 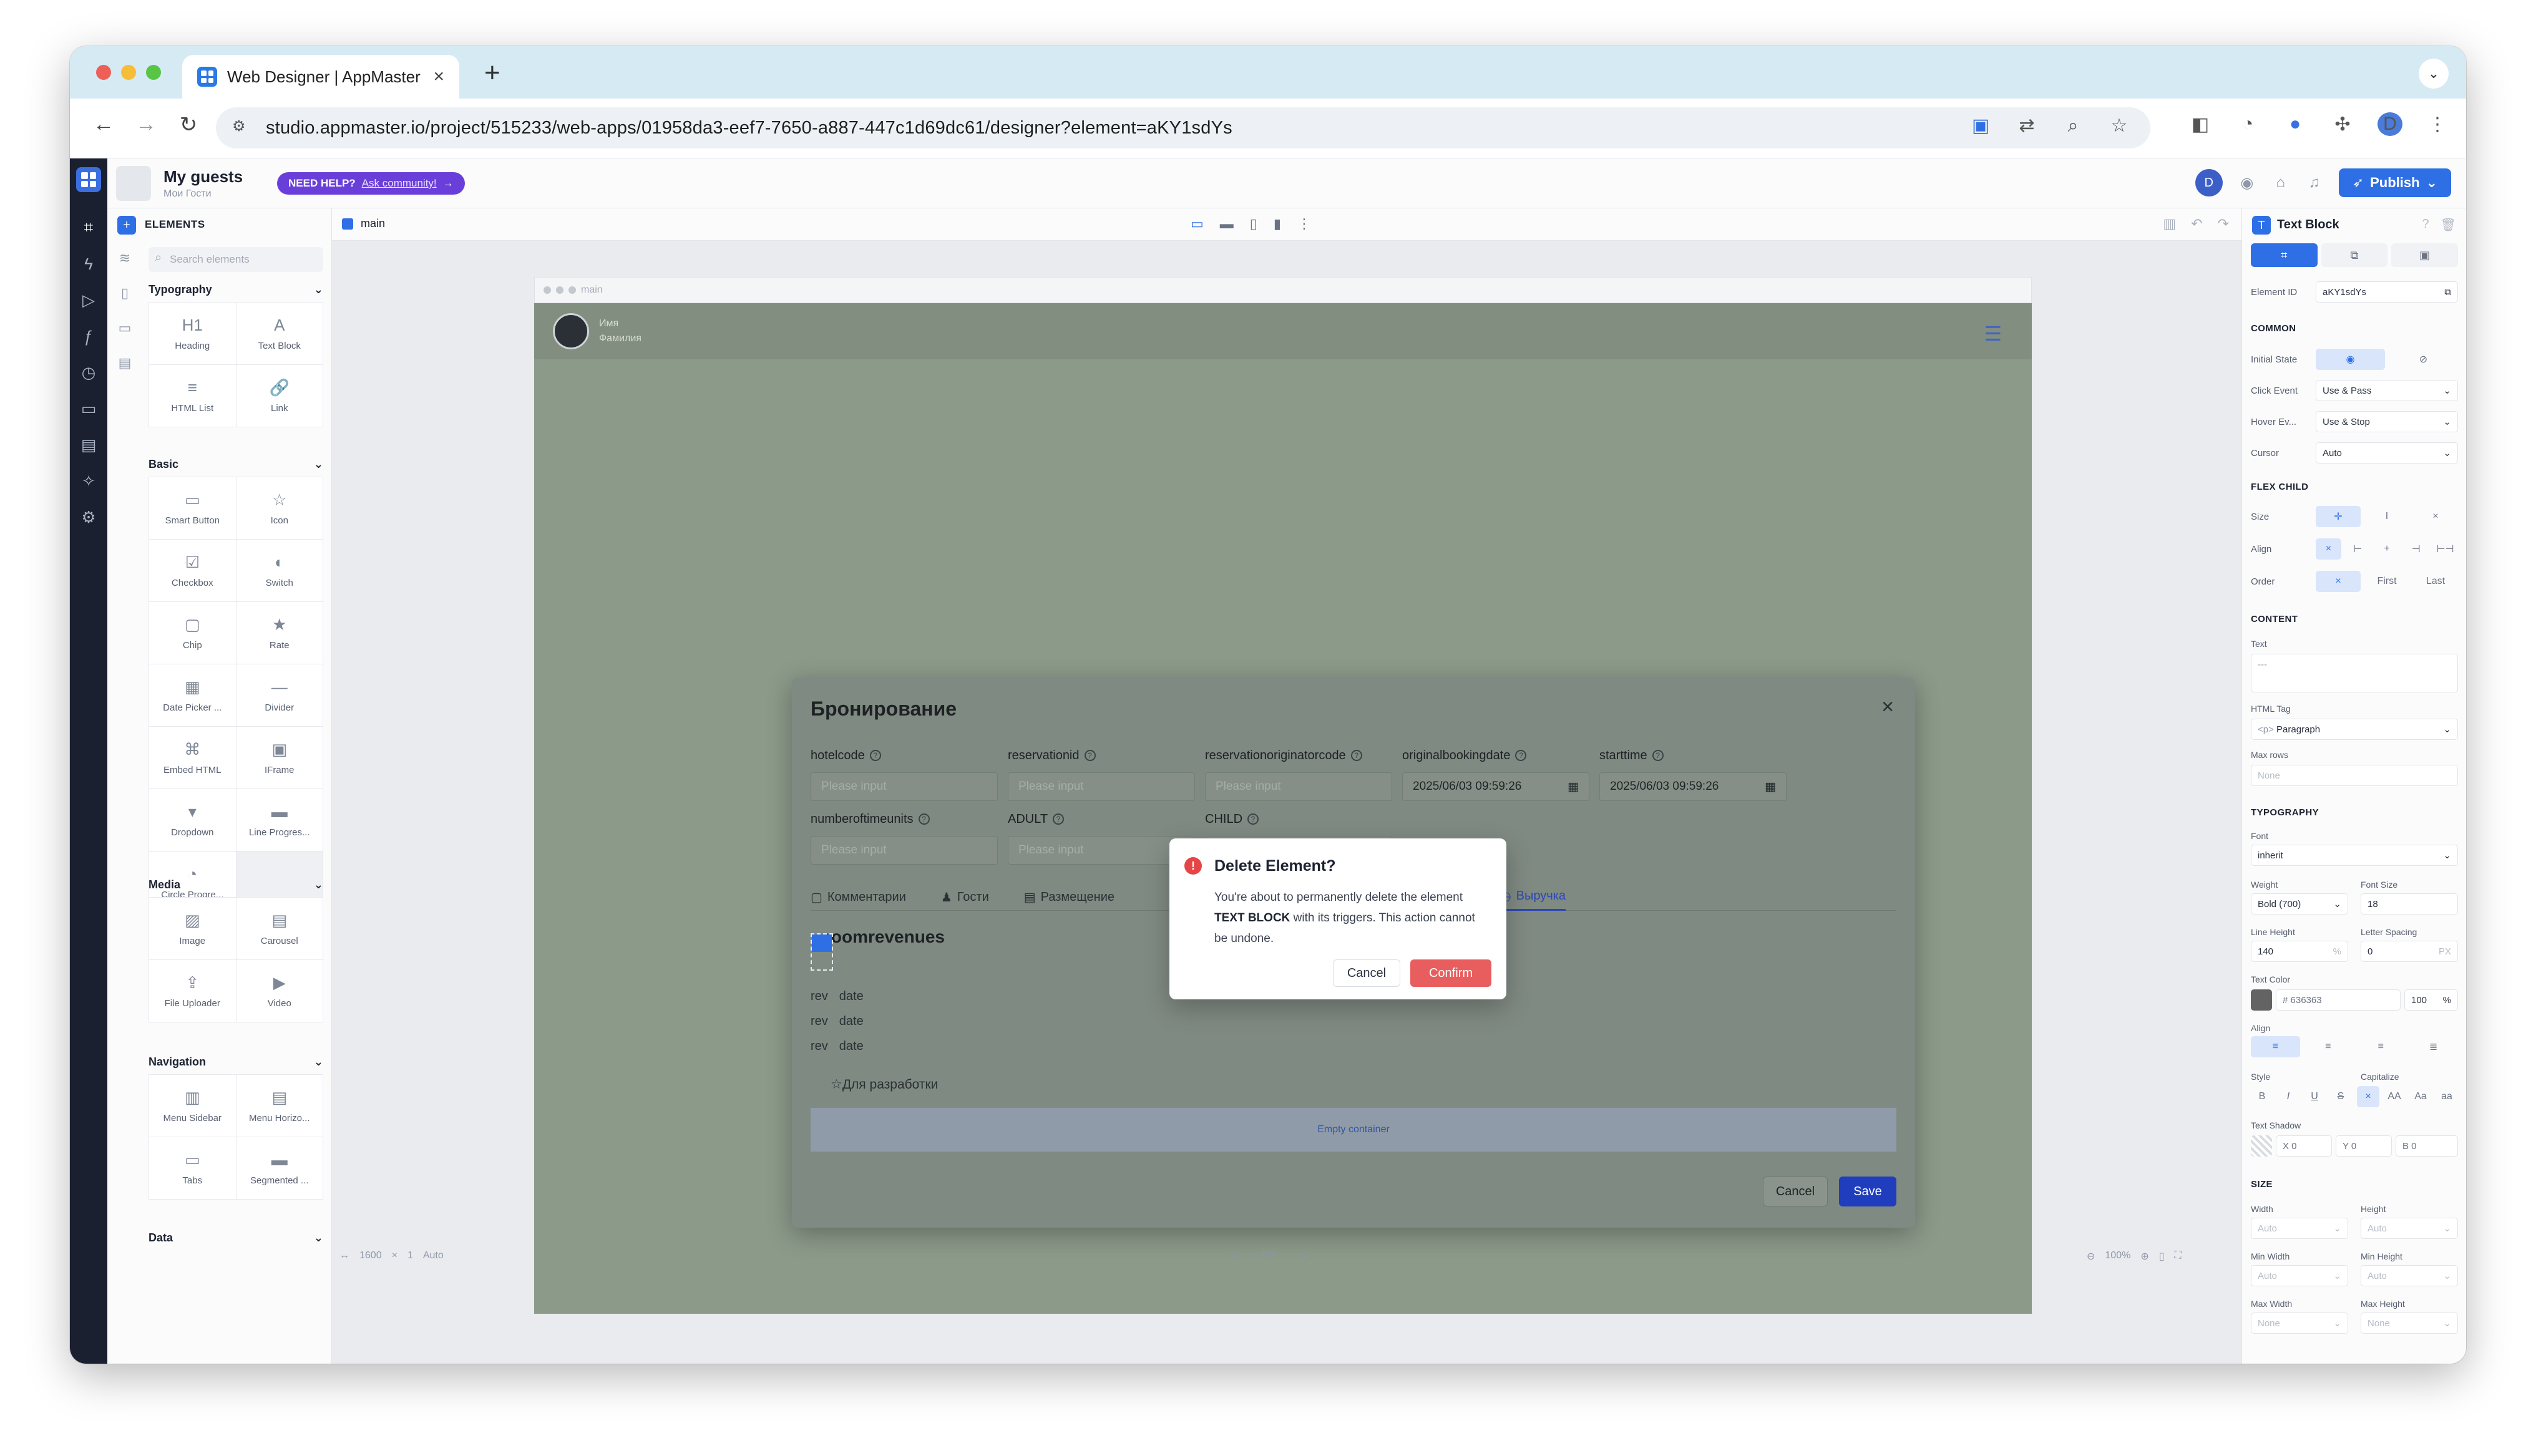 What do you see at coordinates (2387, 292) in the screenshot?
I see `element-id-field: aKY1sdYs ⧉` at bounding box center [2387, 292].